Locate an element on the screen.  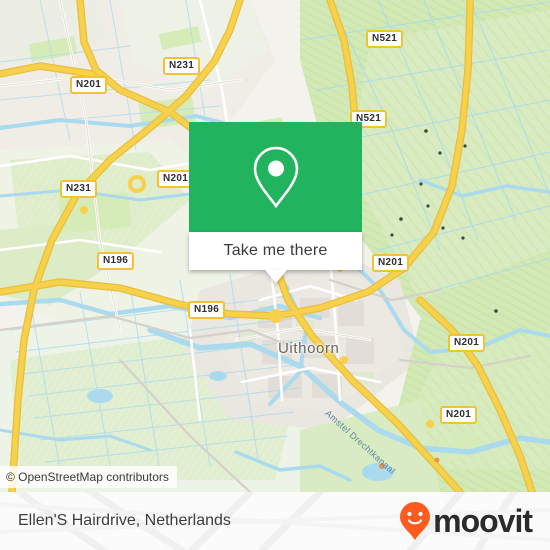
callout-icon-area is located at coordinates (275, 177).